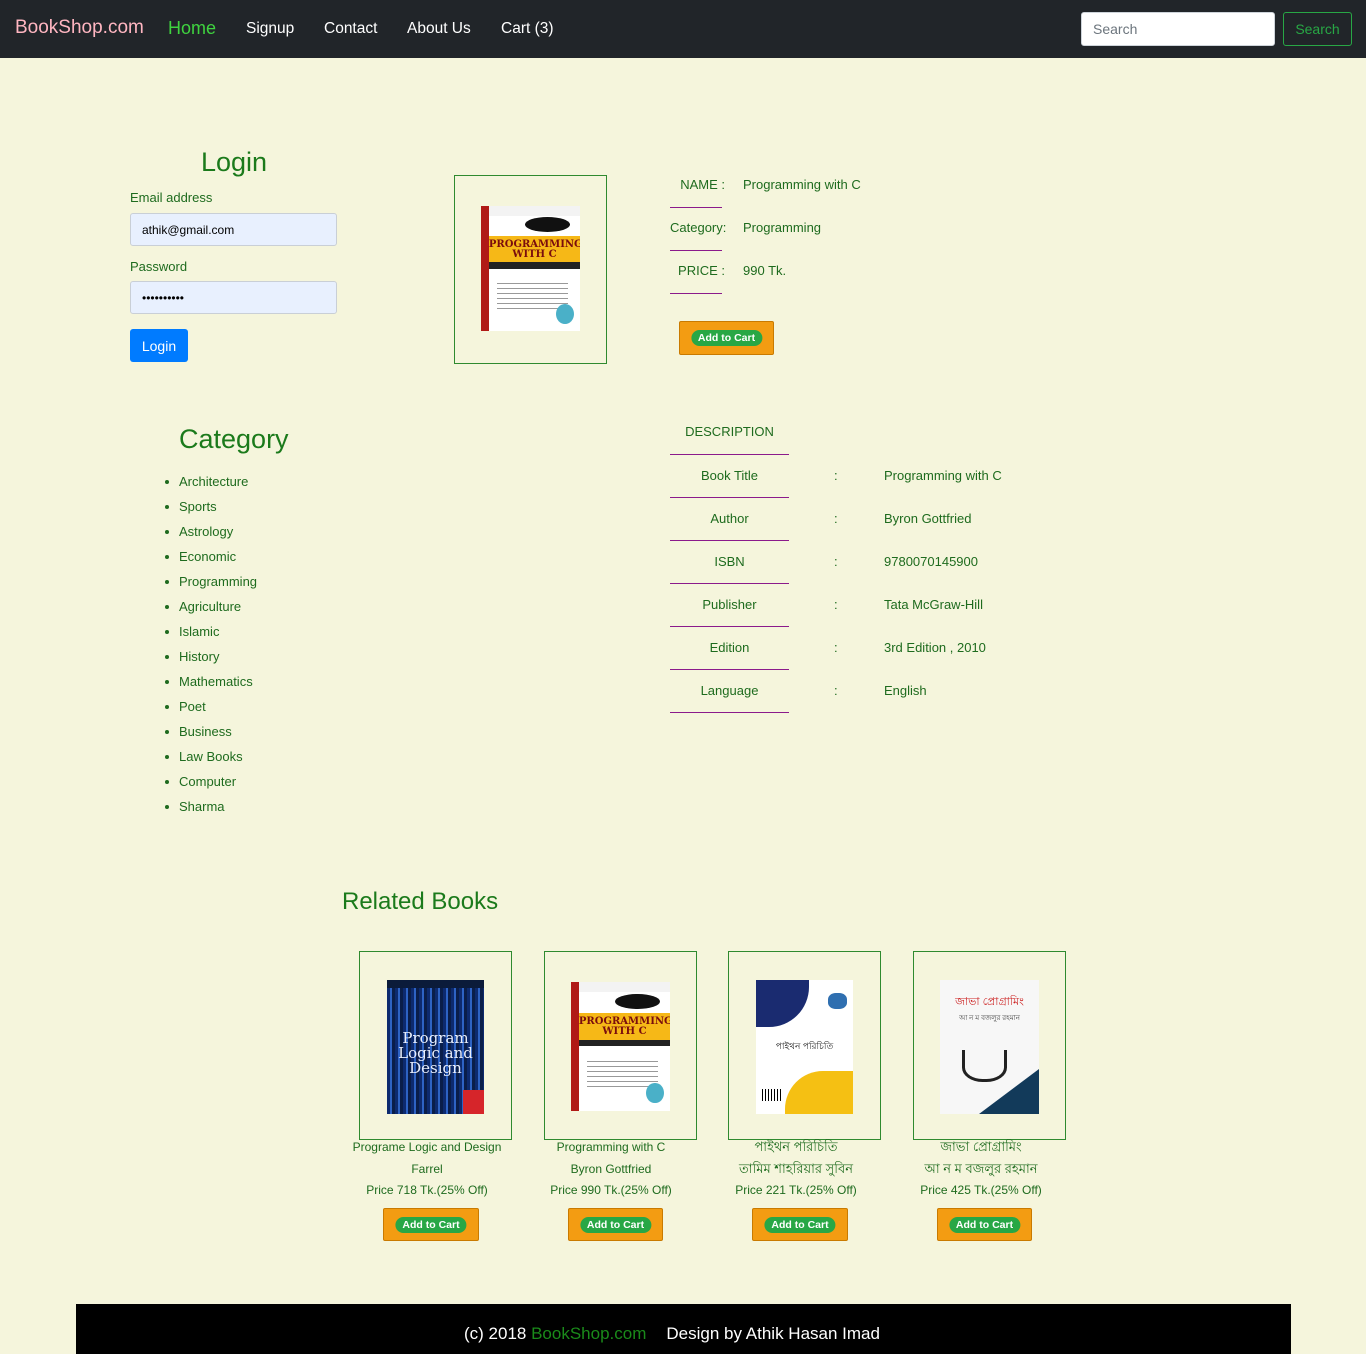 The width and height of the screenshot is (1366, 1354). What do you see at coordinates (905, 690) in the screenshot?
I see `desc-value-language: English` at bounding box center [905, 690].